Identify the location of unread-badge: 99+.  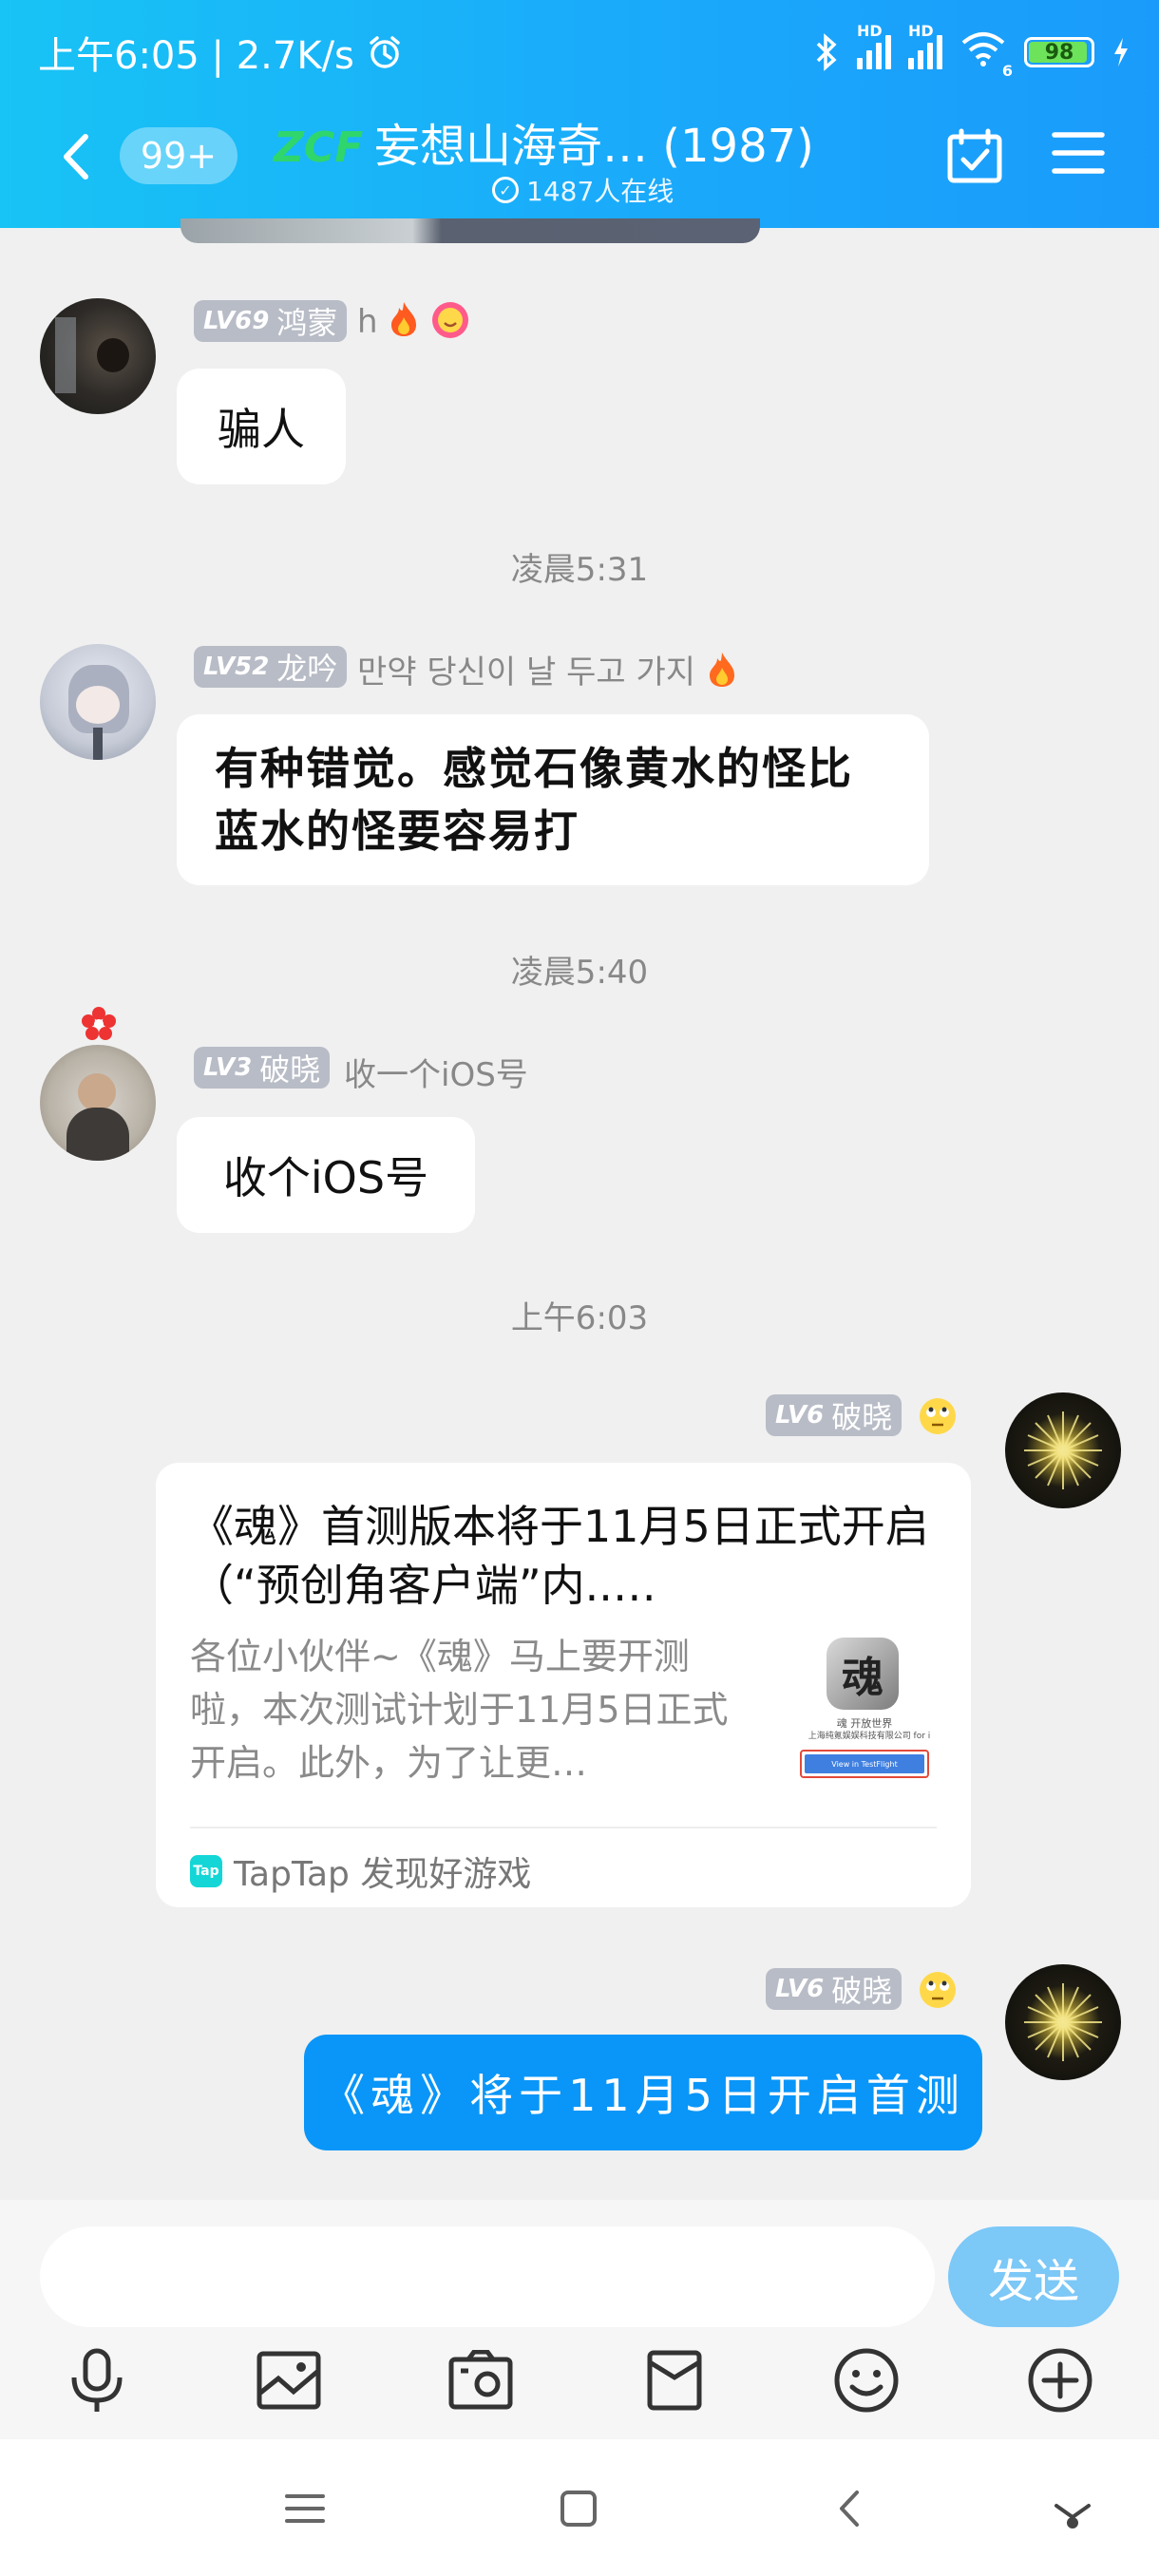
(179, 155).